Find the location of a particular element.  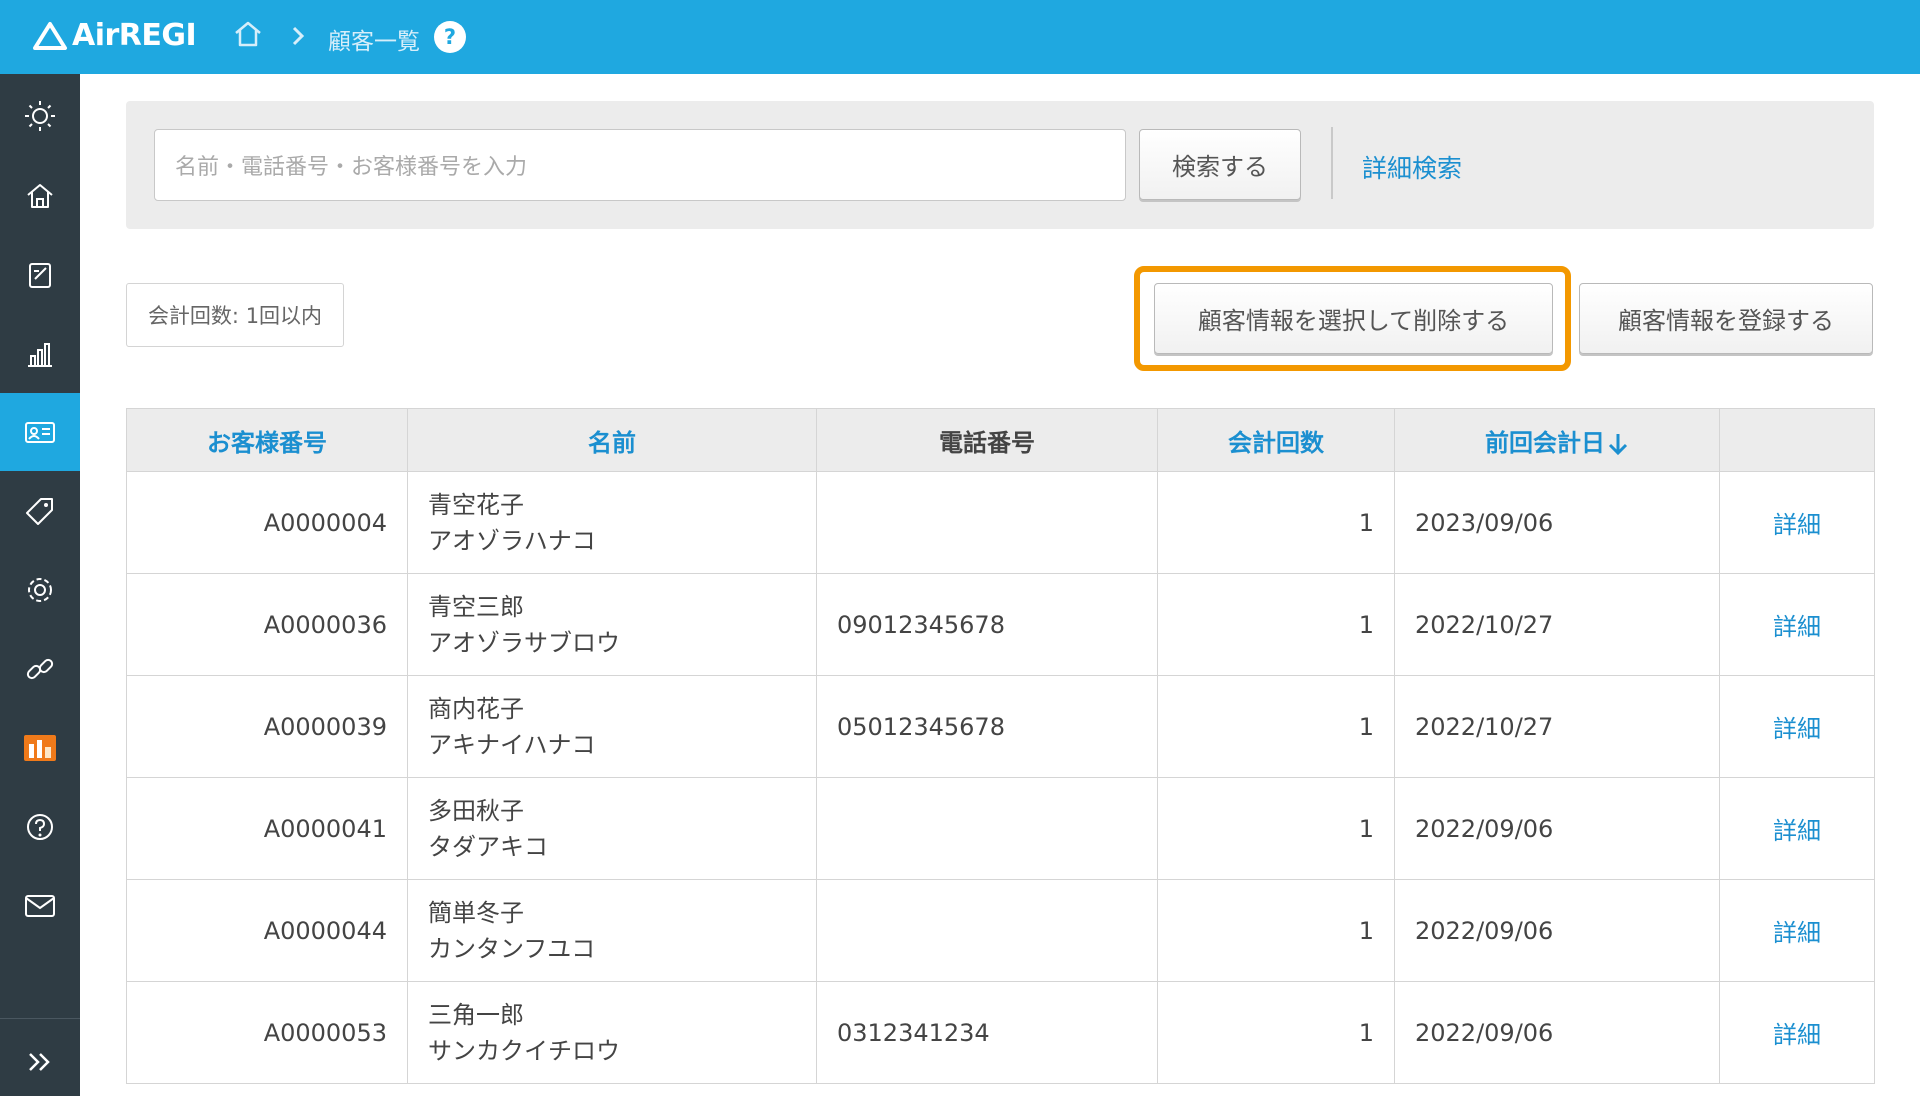

sidebar-item-store is located at coordinates (40, 748).